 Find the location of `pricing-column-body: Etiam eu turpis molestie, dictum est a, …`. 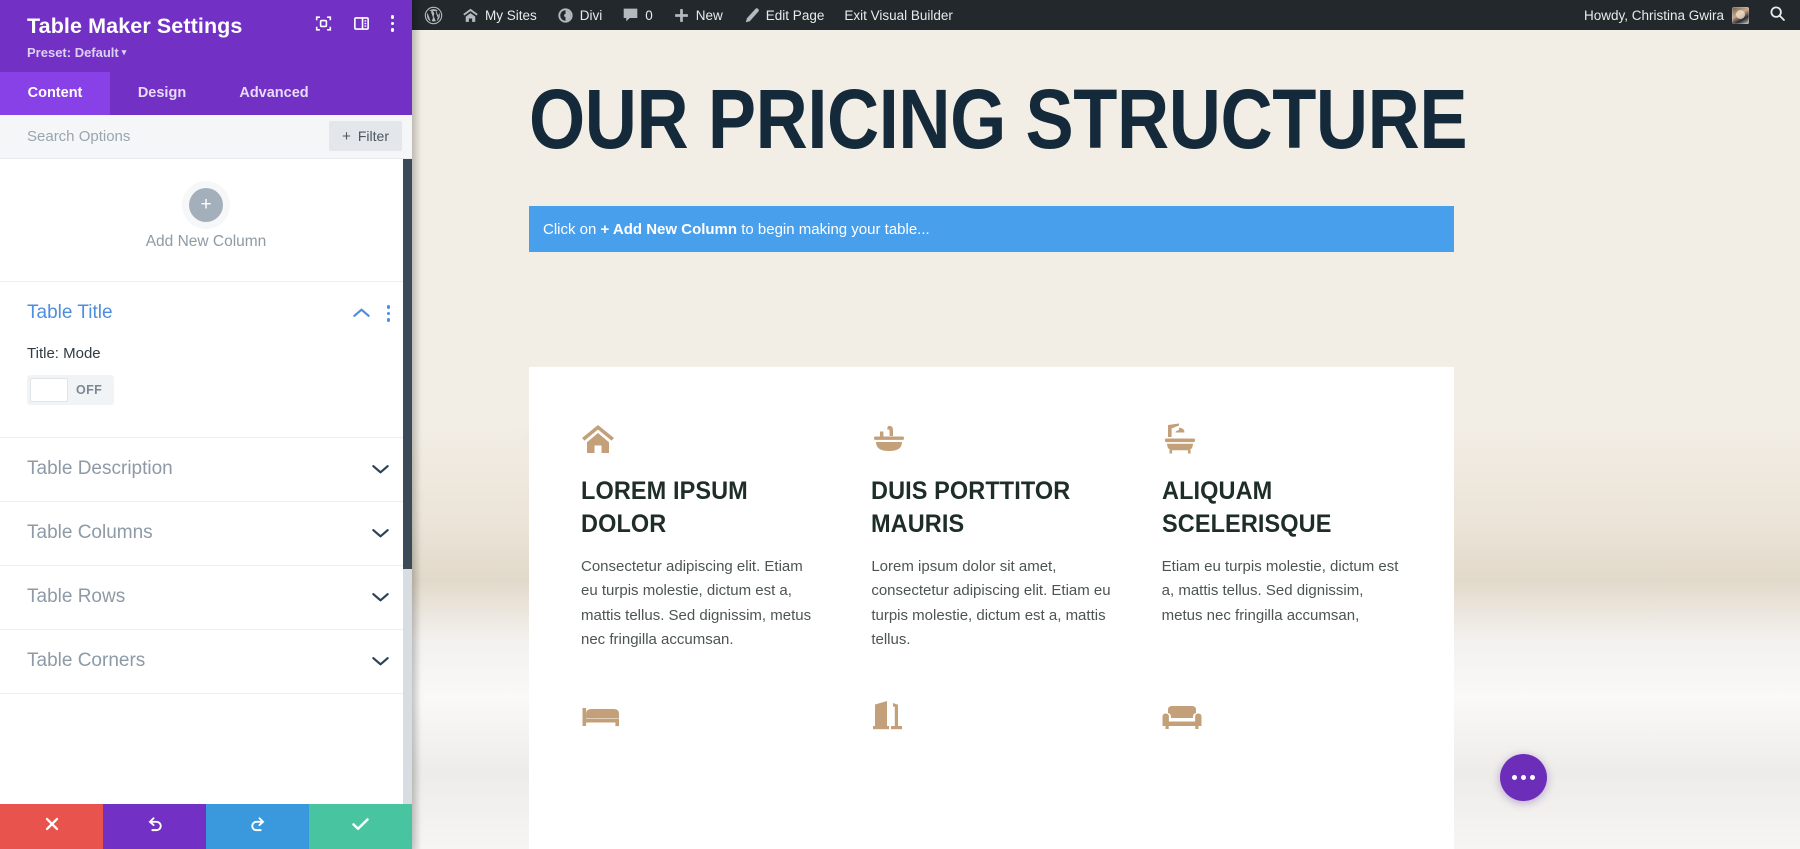

pricing-column-body: Etiam eu turpis molestie, dictum est a, … is located at coordinates (1280, 591).